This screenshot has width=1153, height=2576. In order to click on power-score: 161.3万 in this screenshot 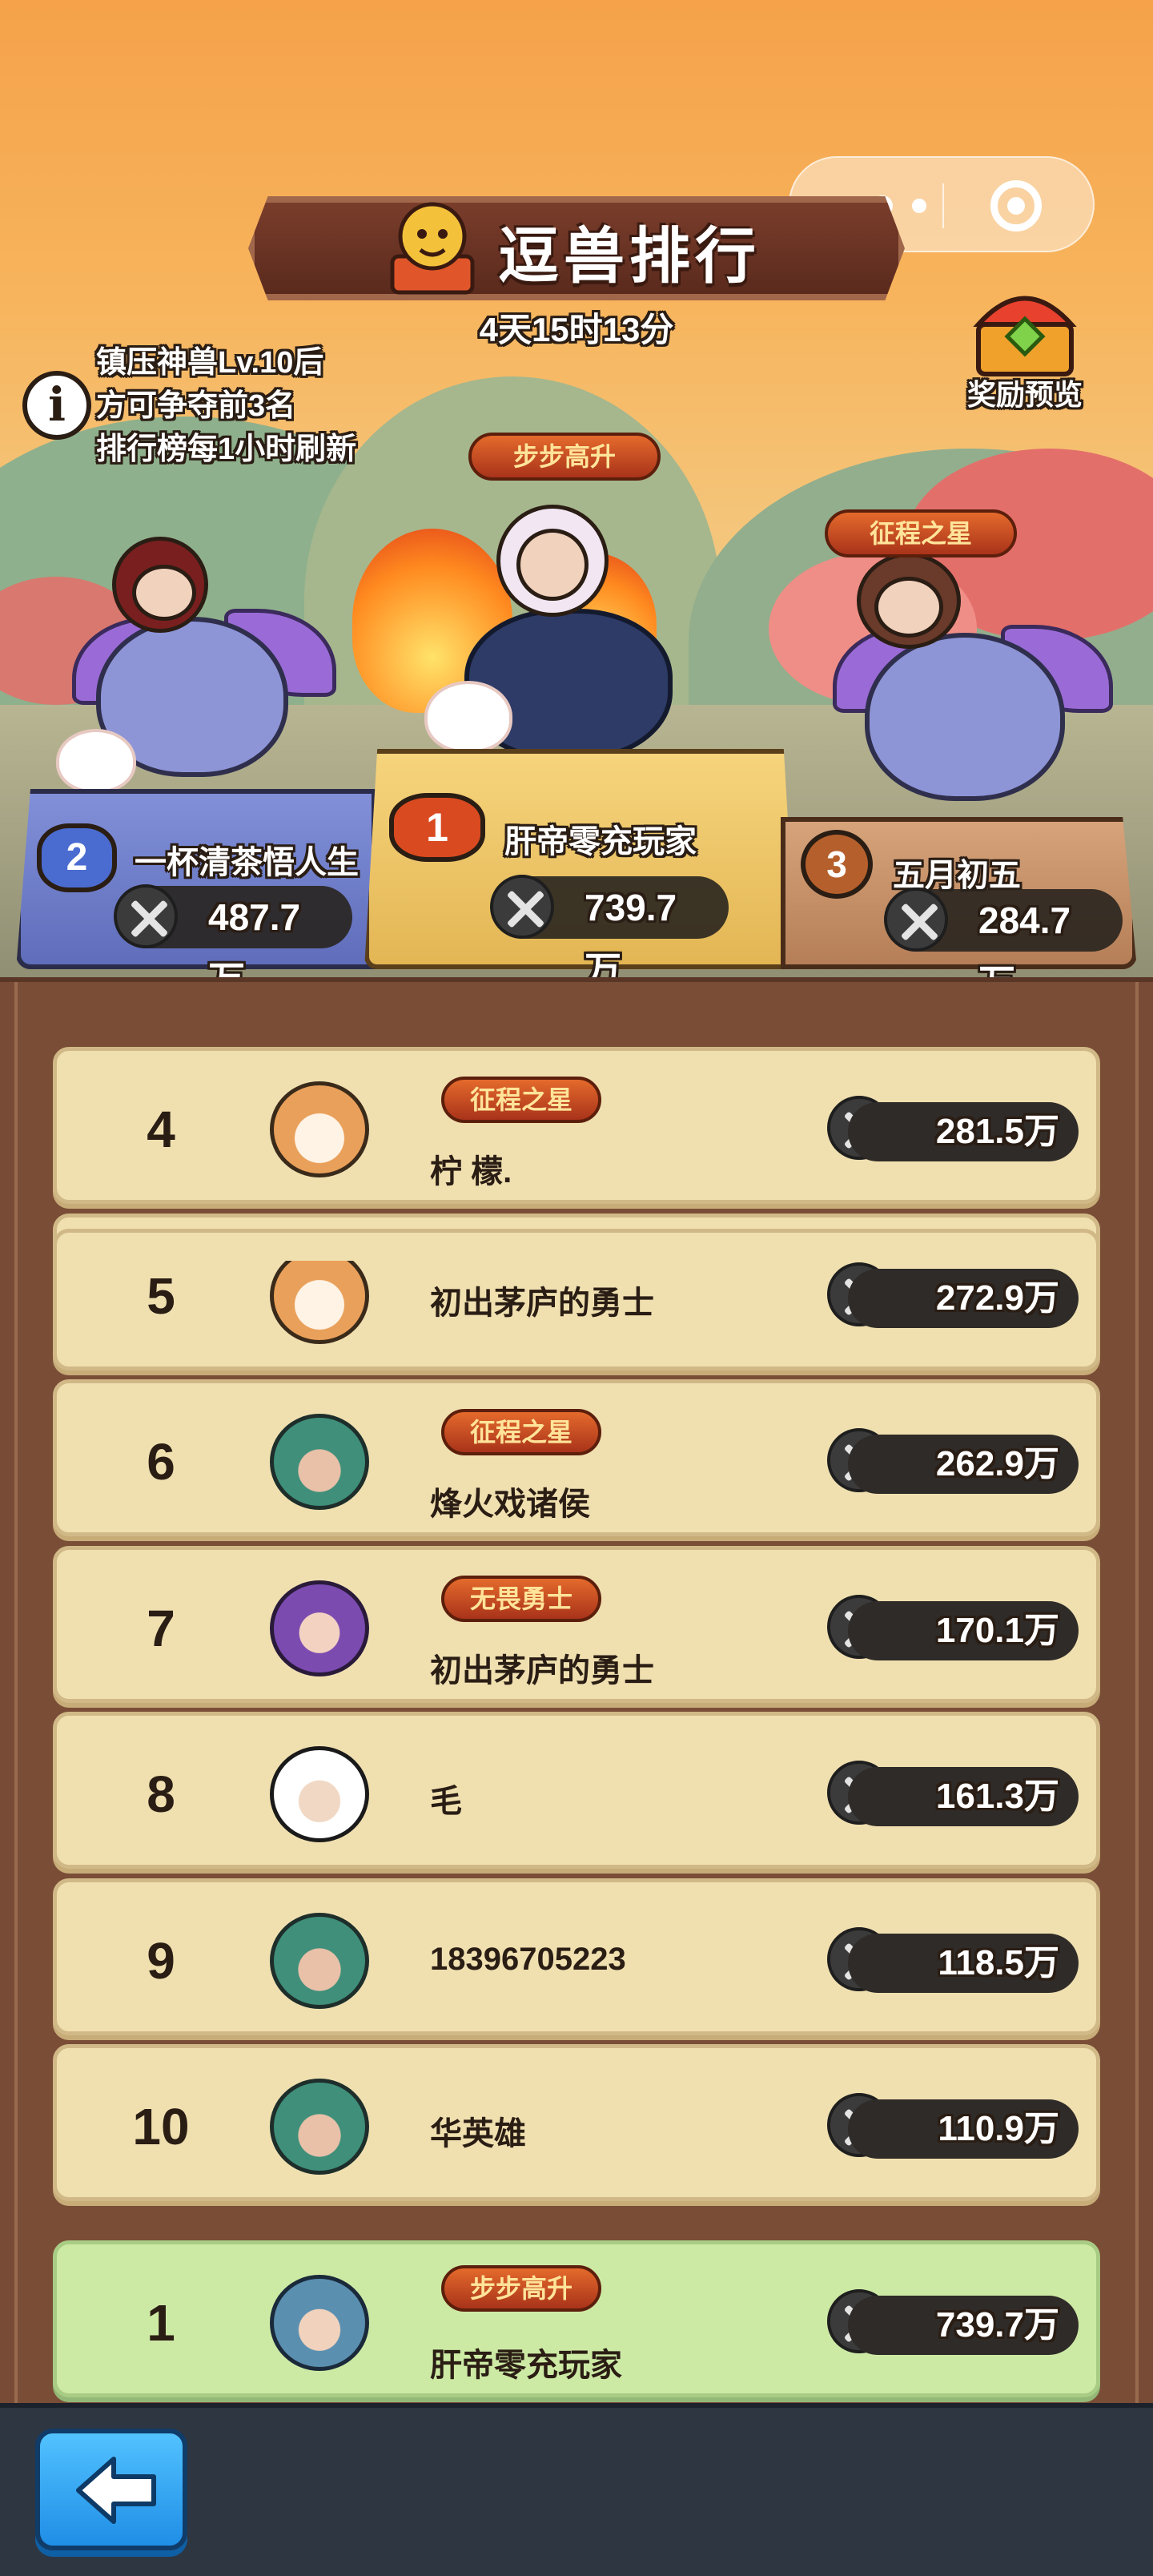, I will do `click(964, 1796)`.